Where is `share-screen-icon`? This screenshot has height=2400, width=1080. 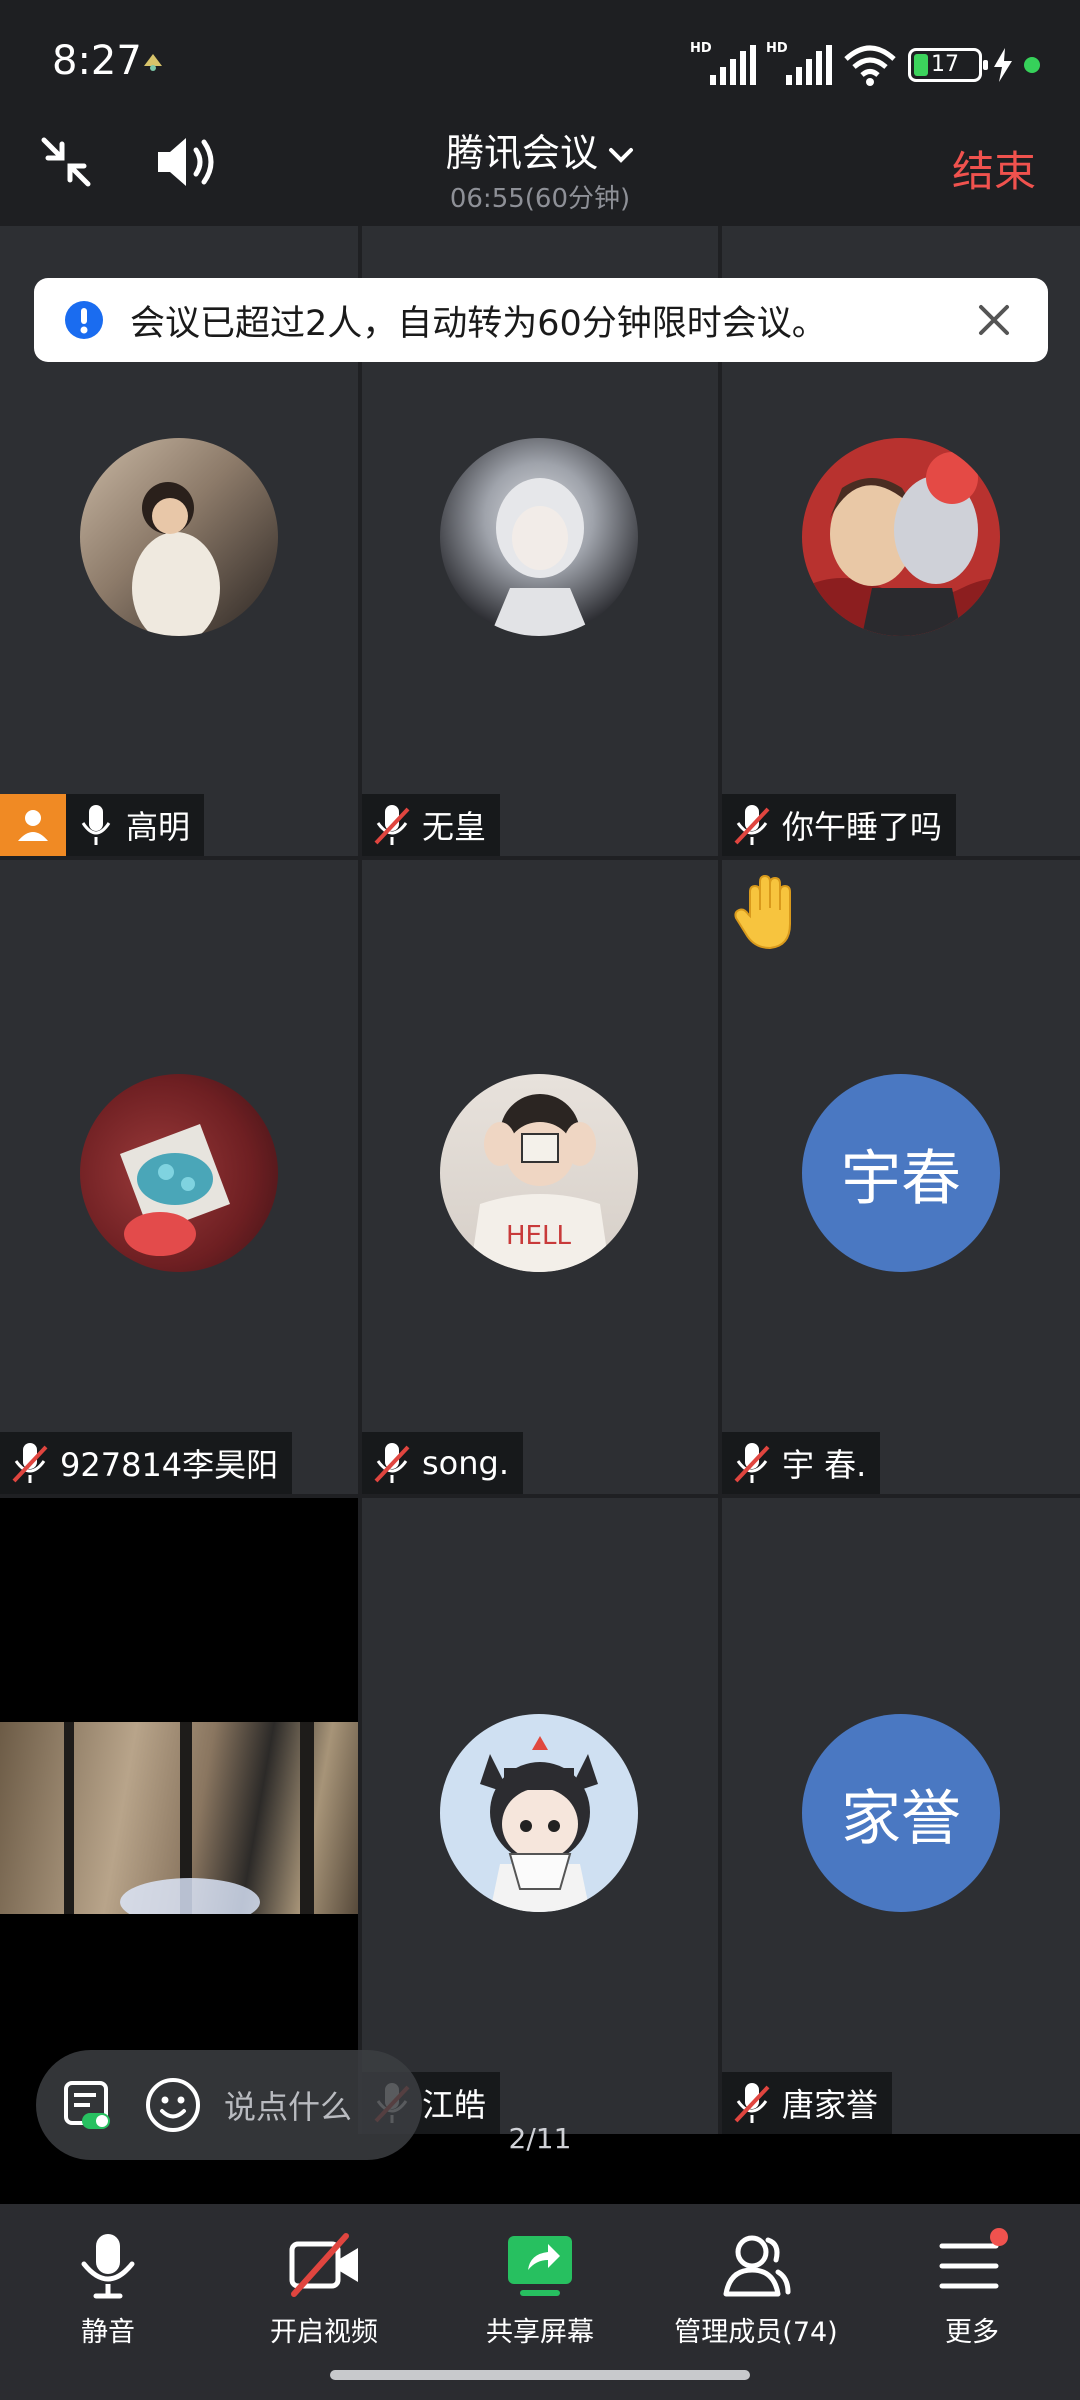
share-screen-icon is located at coordinates (540, 2266).